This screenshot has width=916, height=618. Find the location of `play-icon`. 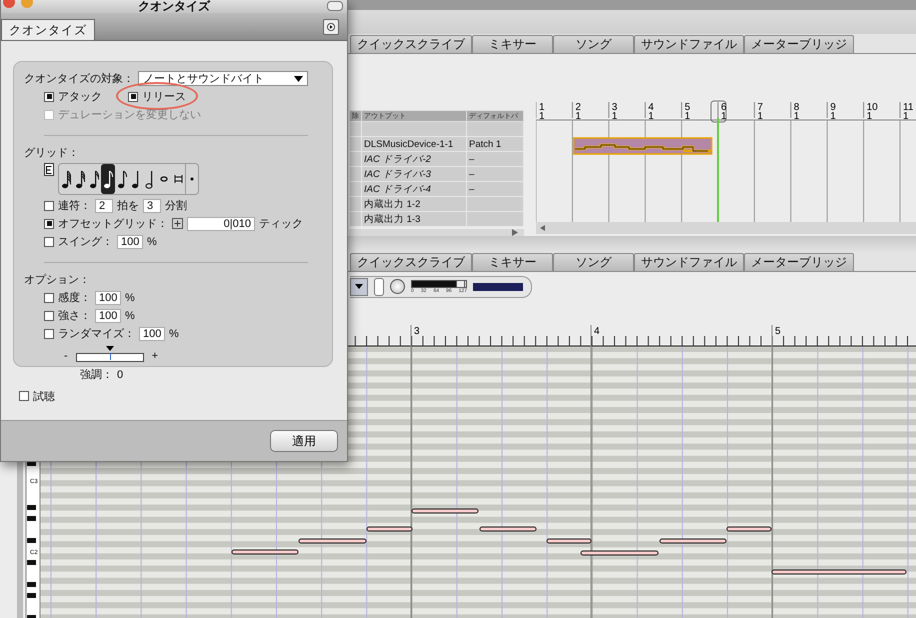

play-icon is located at coordinates (331, 27).